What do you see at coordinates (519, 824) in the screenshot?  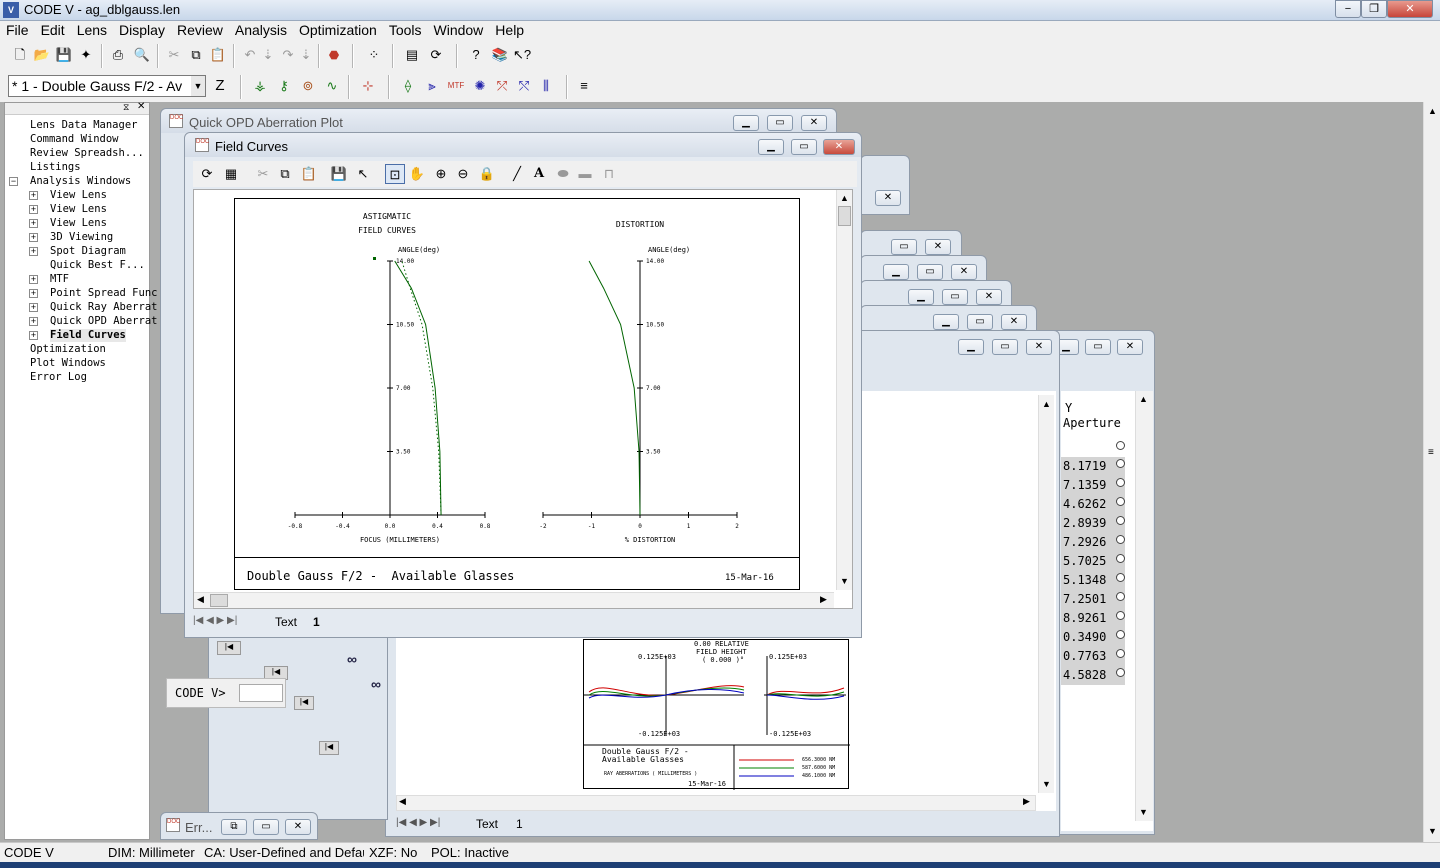 I see `ray-tab-1: 1` at bounding box center [519, 824].